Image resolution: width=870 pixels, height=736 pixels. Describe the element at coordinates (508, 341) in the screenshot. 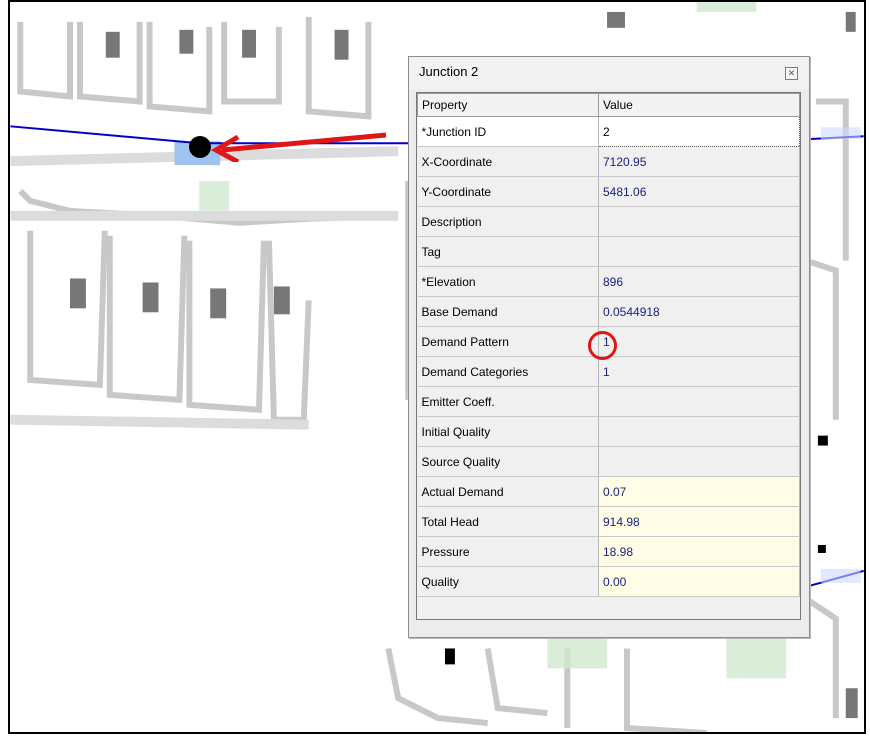

I see `property-name: Demand Pattern` at that location.